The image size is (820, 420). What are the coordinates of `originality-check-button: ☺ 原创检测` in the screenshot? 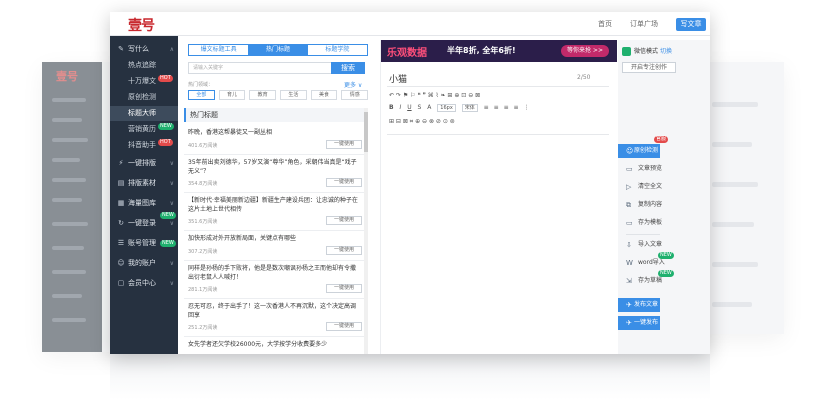 It's located at (639, 151).